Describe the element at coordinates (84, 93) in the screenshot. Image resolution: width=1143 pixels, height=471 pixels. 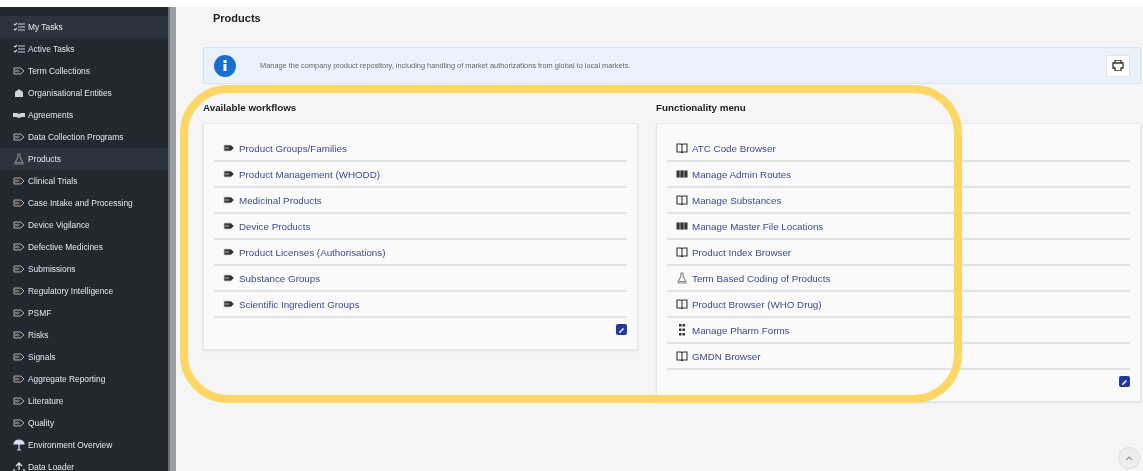
I see `sidebar-item: Organisational Entities` at that location.